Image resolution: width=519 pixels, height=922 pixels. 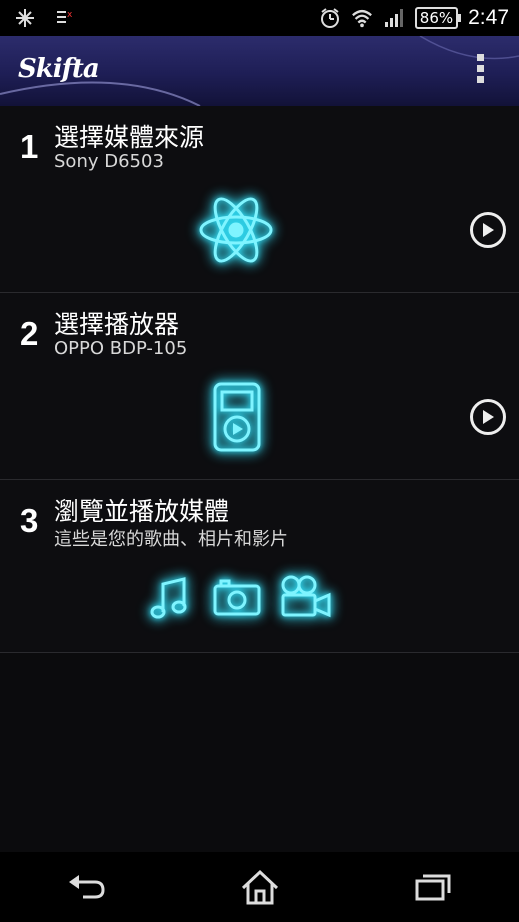 I want to click on step-subtitle: OPPO BDP-105, so click(x=121, y=348).